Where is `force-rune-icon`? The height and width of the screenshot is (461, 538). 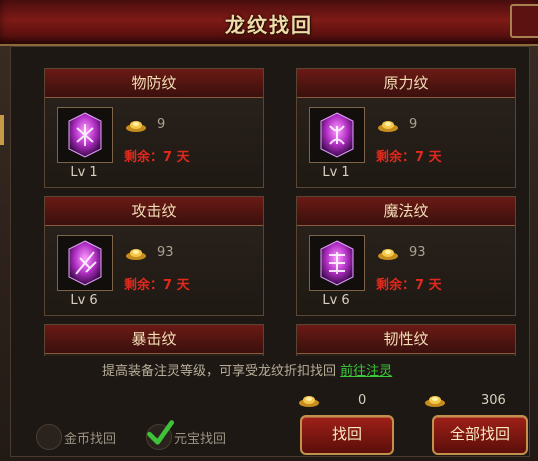 force-rune-icon is located at coordinates (337, 135).